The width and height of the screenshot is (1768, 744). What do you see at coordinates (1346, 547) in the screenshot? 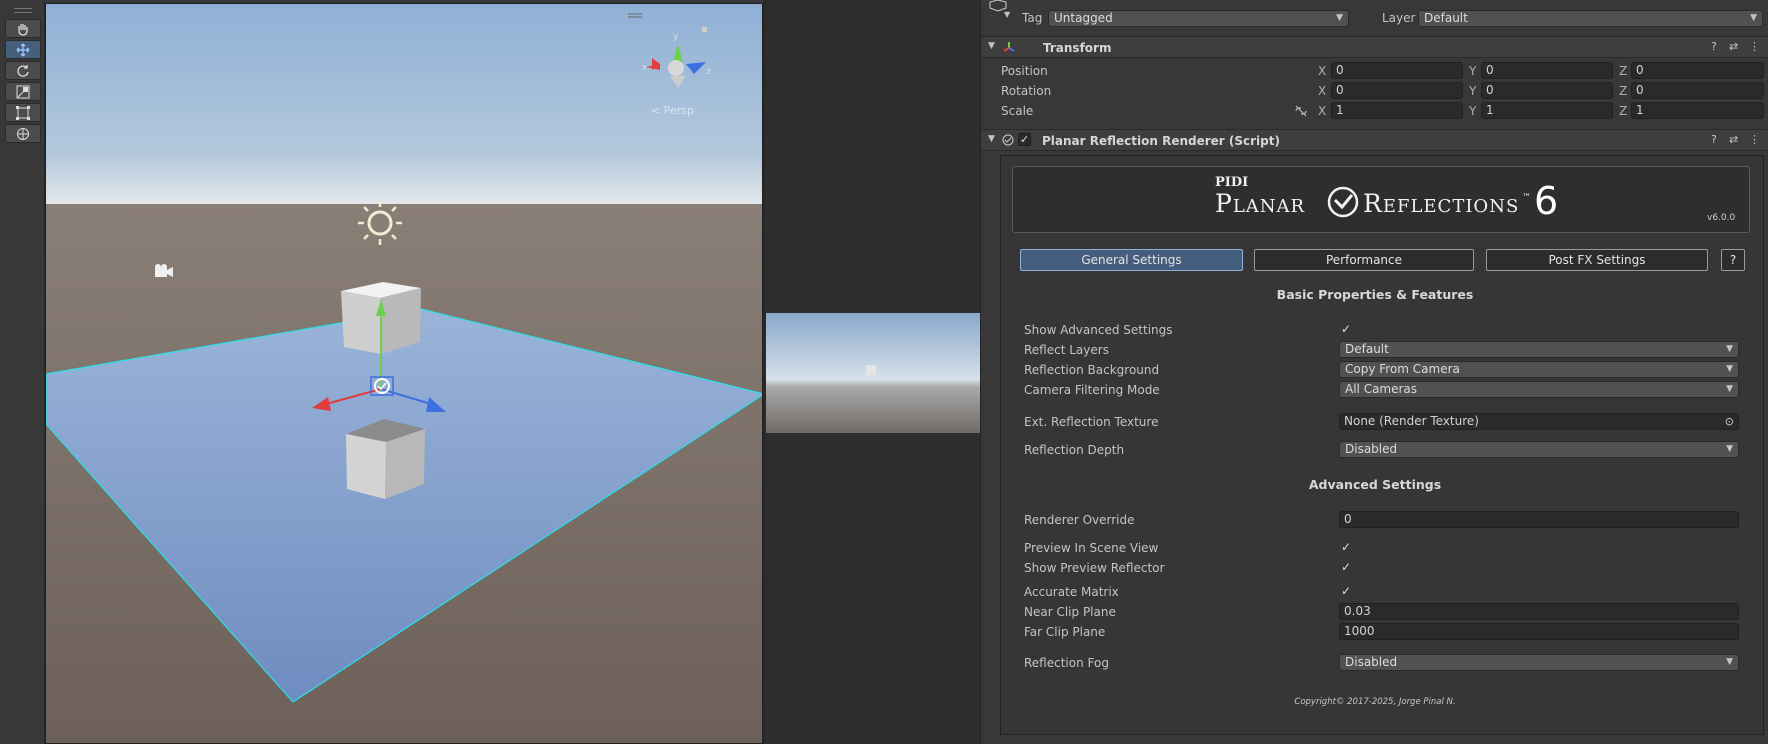
I see `preview-scene-checkbox: ✓` at bounding box center [1346, 547].